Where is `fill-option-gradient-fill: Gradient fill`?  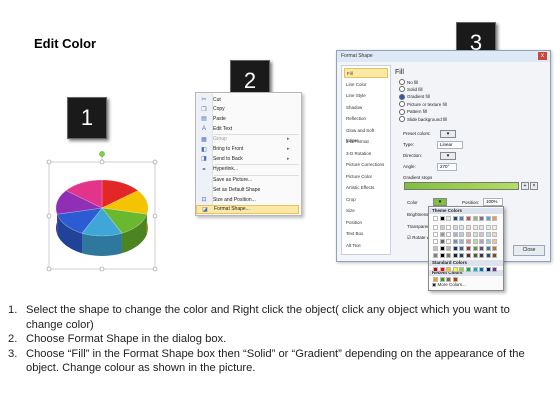 fill-option-gradient-fill: Gradient fill is located at coordinates (414, 96).